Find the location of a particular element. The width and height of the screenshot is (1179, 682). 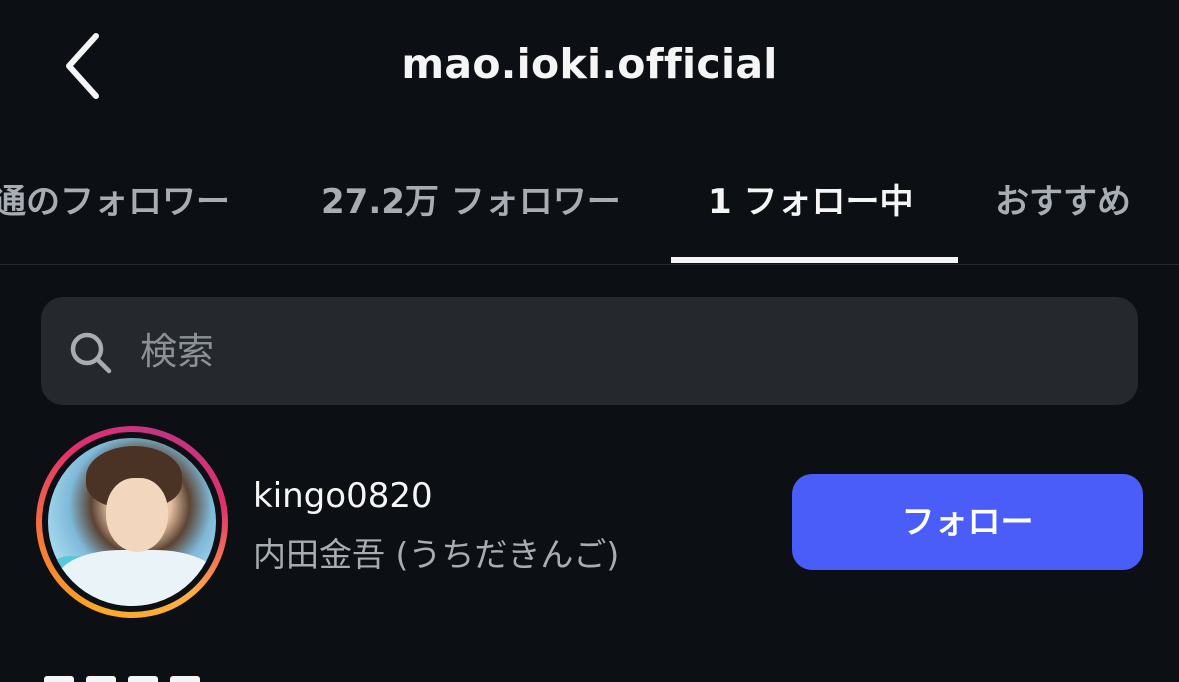

avatar is located at coordinates (132, 522).